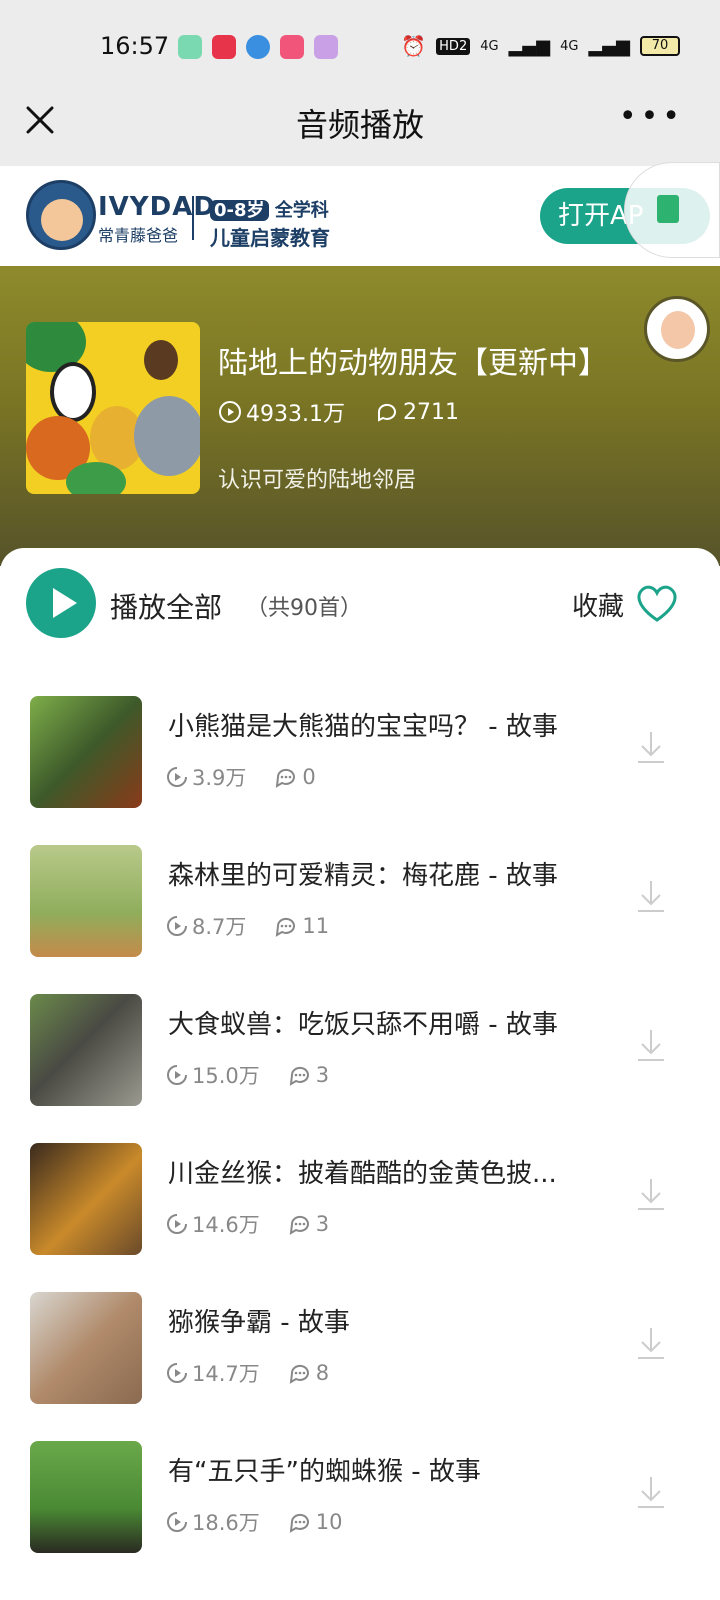  Describe the element at coordinates (363, 876) in the screenshot. I see `track-title: 森林里的可爱精灵：梅花鹿 - 故事` at that location.